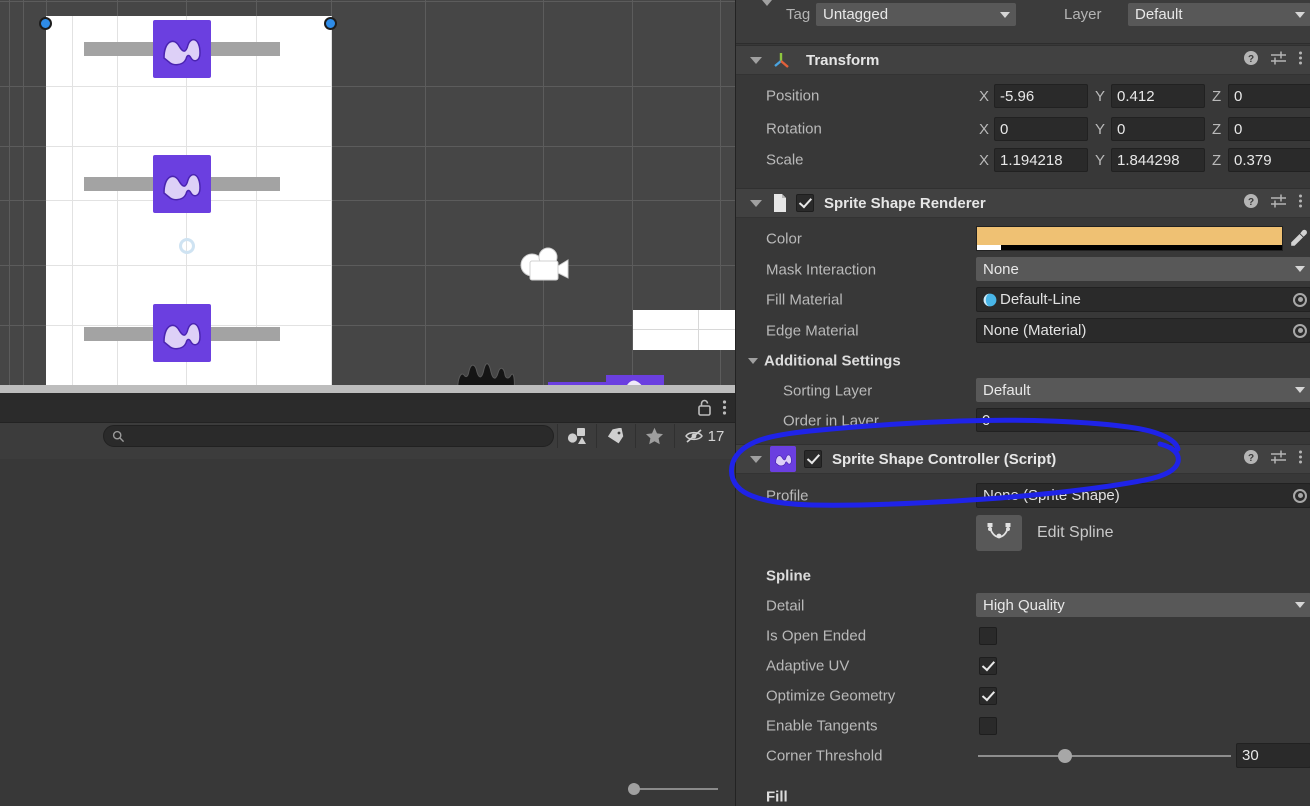 The height and width of the screenshot is (806, 1310). What do you see at coordinates (1023, 60) in the screenshot?
I see `transform-component-header: Transform ?` at bounding box center [1023, 60].